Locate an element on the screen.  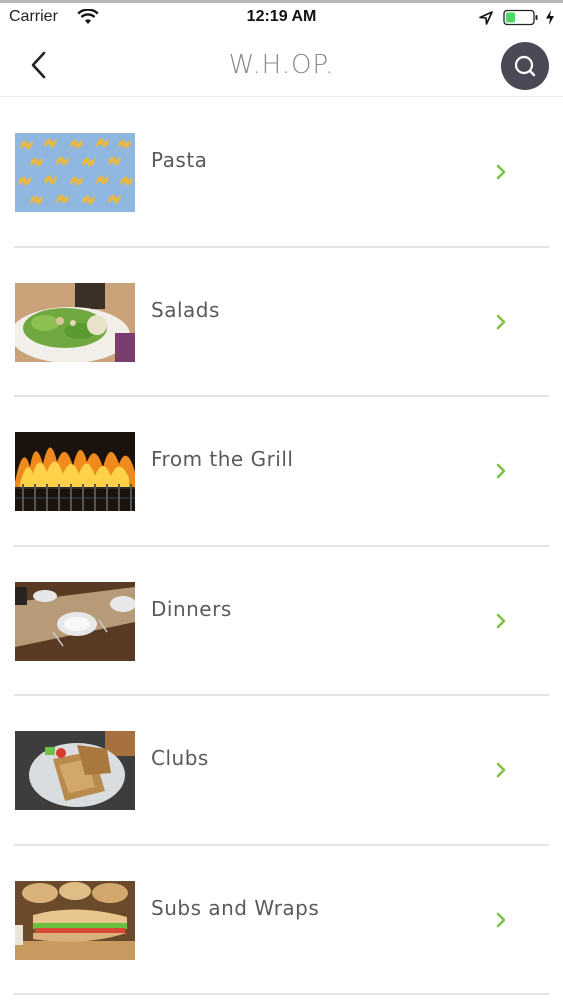
charging-bolt-icon is located at coordinates (550, 17).